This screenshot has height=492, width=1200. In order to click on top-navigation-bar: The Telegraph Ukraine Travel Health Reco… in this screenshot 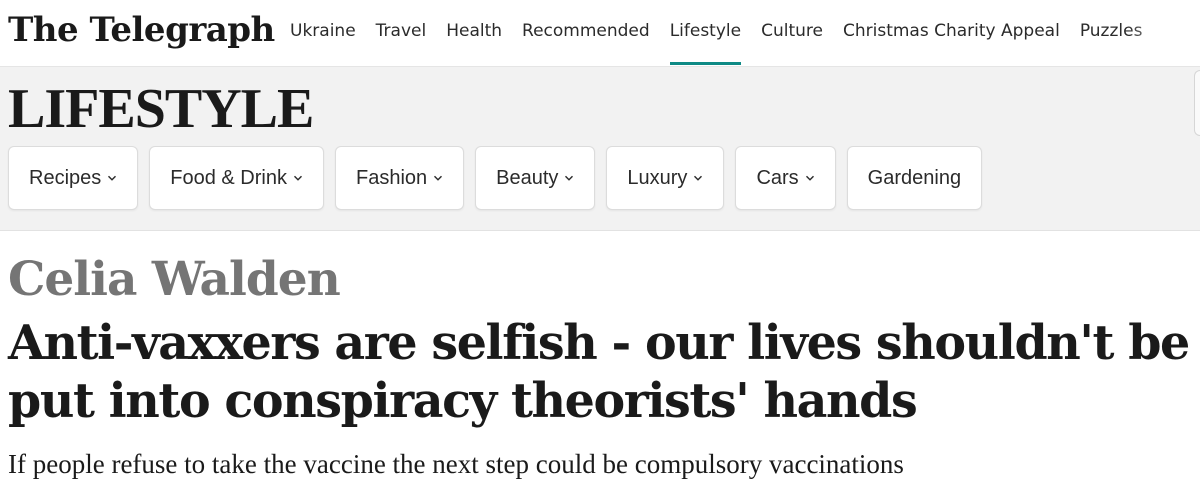, I will do `click(600, 33)`.